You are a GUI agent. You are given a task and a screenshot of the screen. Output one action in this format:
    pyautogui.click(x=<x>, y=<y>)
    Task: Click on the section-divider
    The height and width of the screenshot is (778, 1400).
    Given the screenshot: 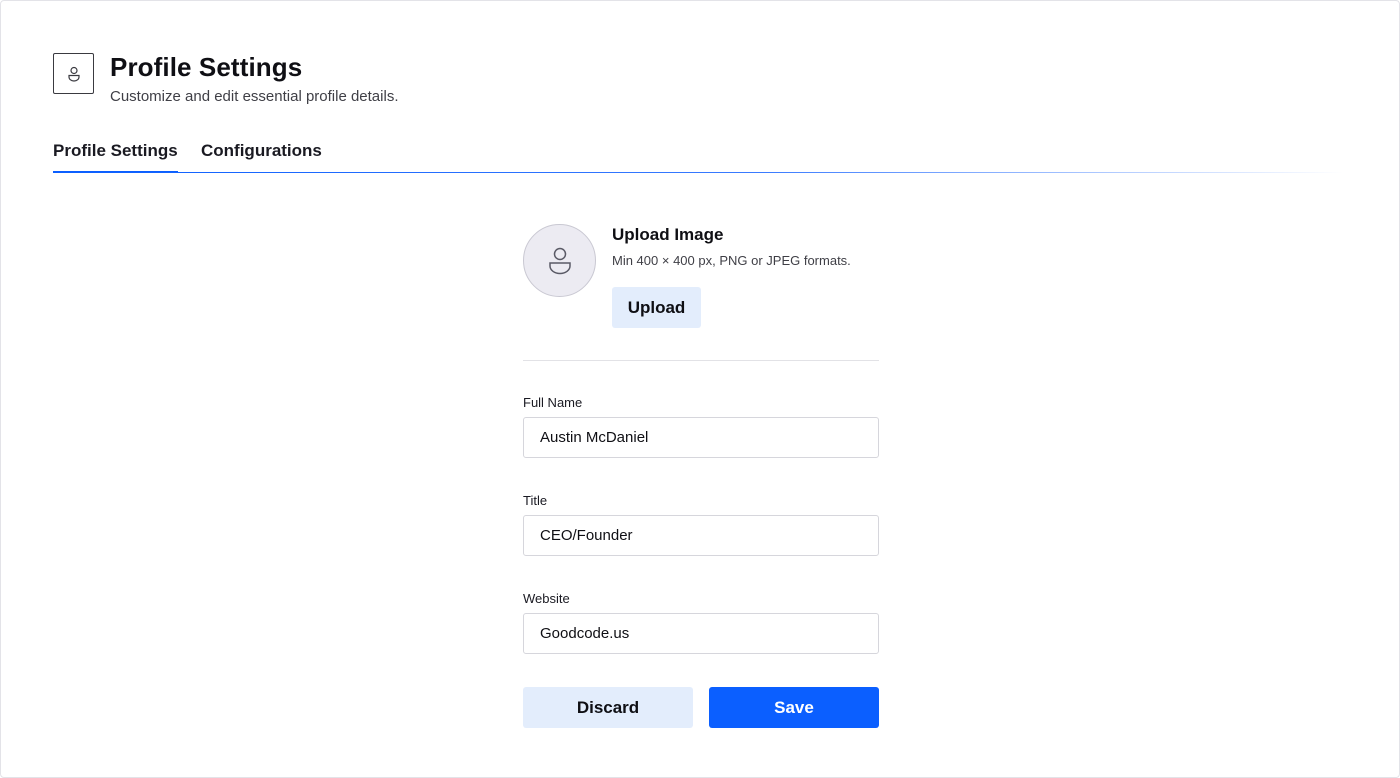 What is the action you would take?
    pyautogui.click(x=701, y=360)
    